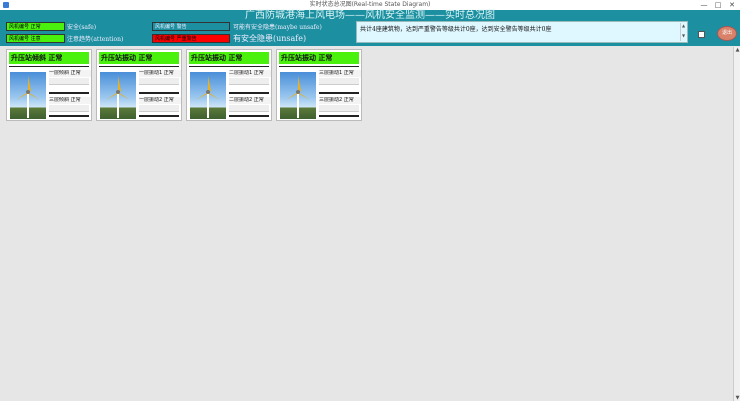 This screenshot has height=401, width=740. What do you see at coordinates (270, 38) in the screenshot?
I see `legend-unsafe-label: 有安全隐患(unsafe)` at bounding box center [270, 38].